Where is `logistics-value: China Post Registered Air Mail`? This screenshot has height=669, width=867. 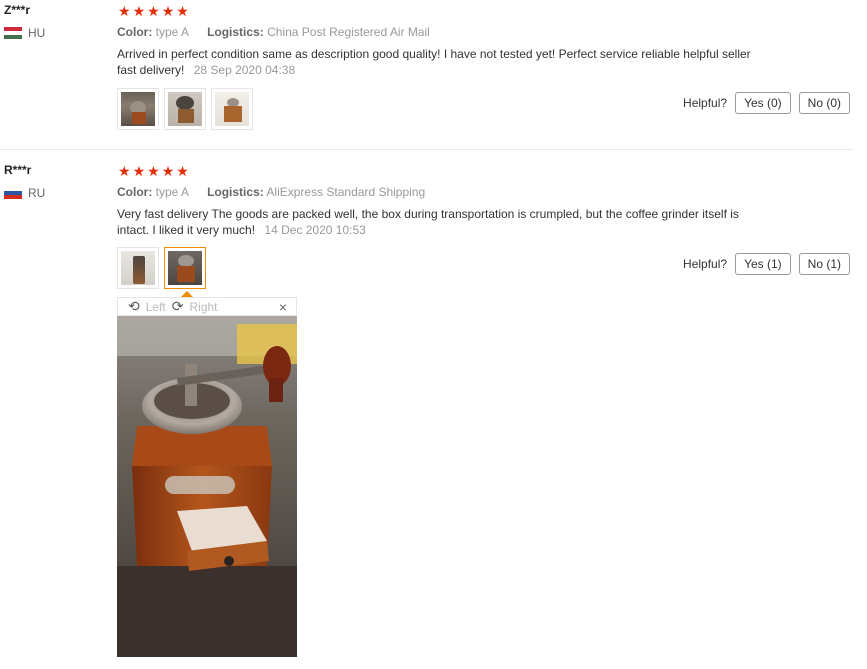
logistics-value: China Post Registered Air Mail is located at coordinates (348, 32).